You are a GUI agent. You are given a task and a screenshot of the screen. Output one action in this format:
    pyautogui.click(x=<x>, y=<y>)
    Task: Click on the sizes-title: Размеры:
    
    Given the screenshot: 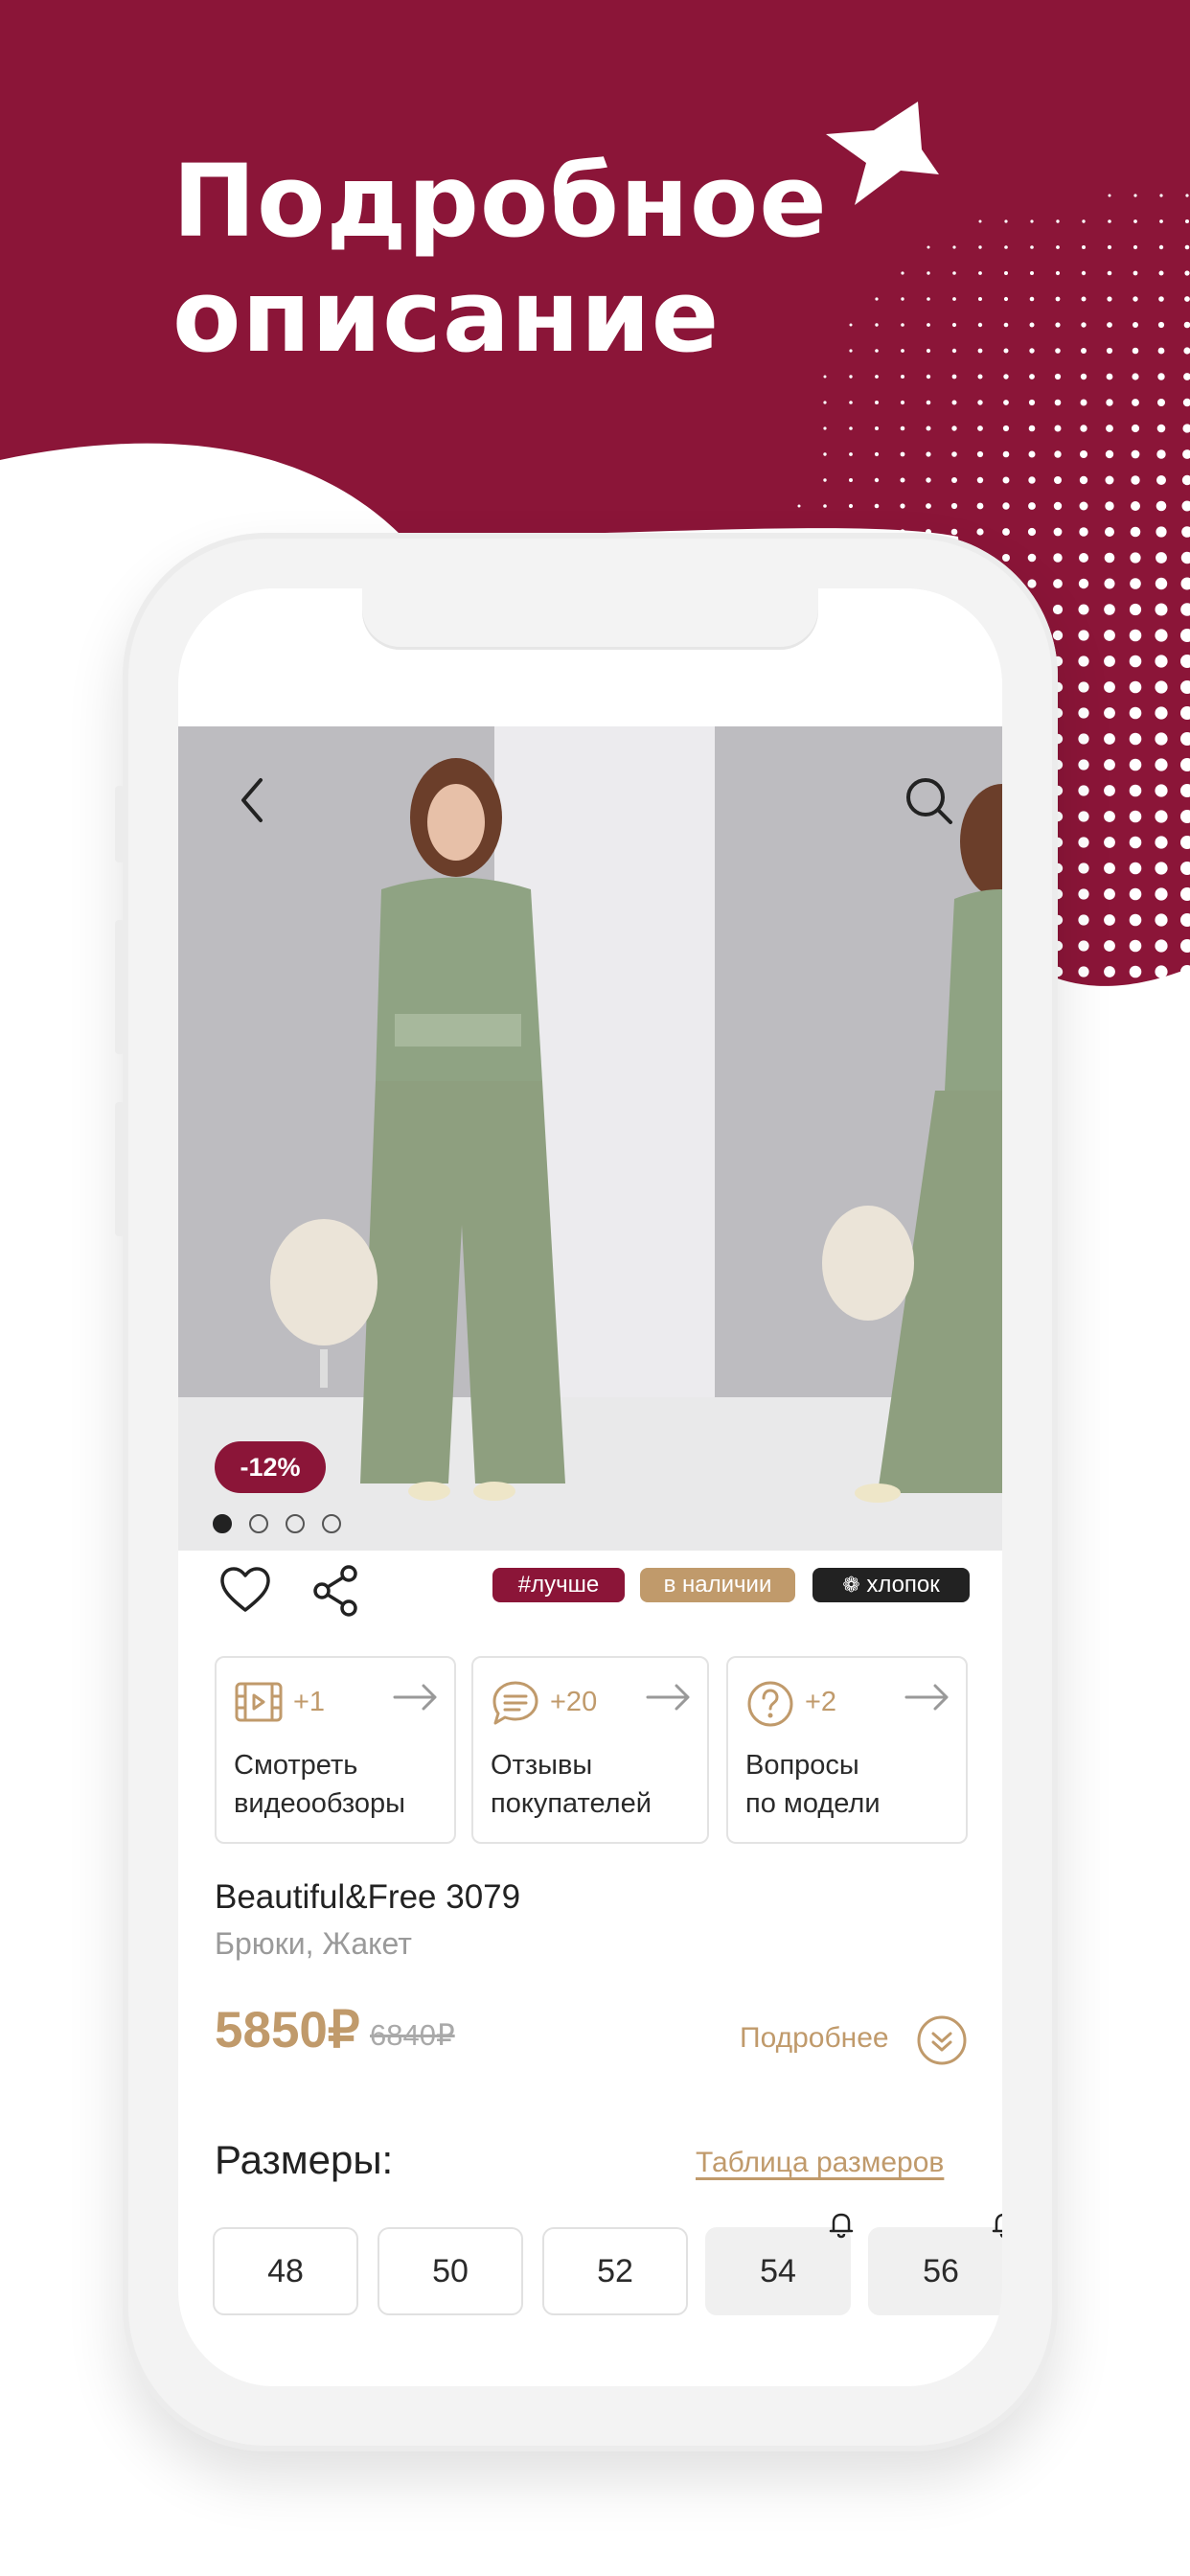 What is the action you would take?
    pyautogui.click(x=304, y=2159)
    